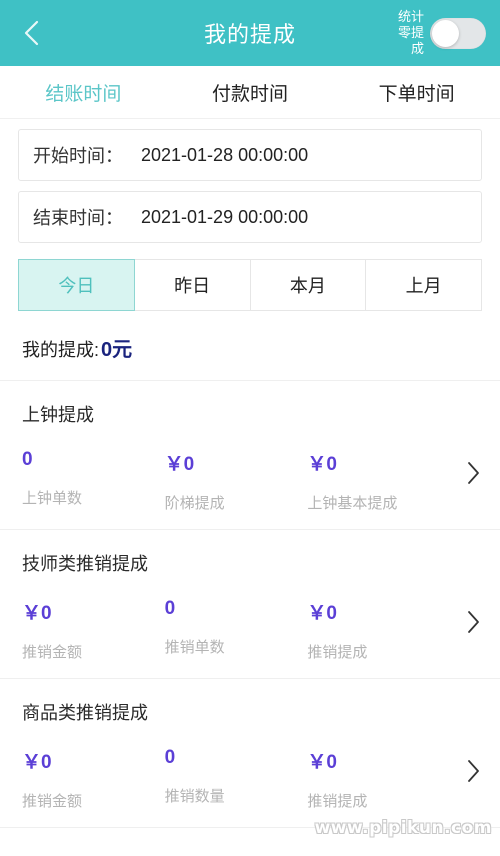  Describe the element at coordinates (225, 216) in the screenshot. I see `end-time-value: 2021-01-29 00:00:00` at that location.